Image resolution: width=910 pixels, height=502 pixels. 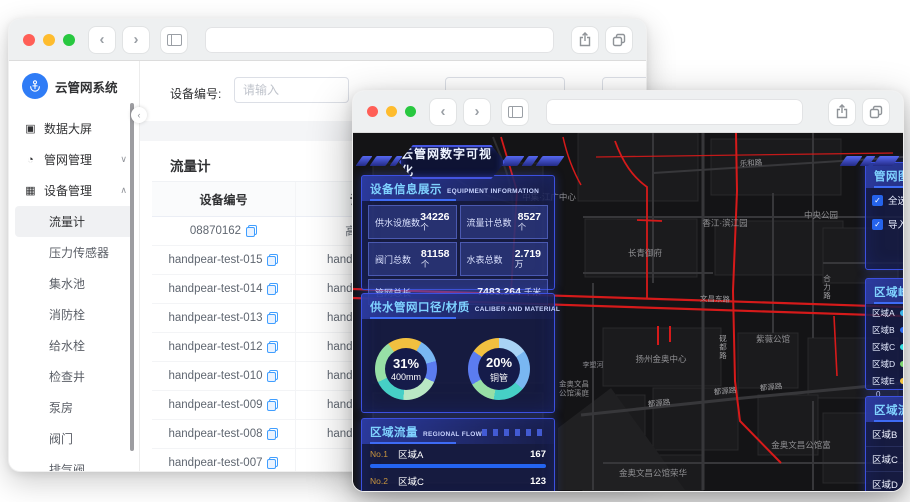 I want to click on sidebar-scrollbar, so click(x=132, y=277).